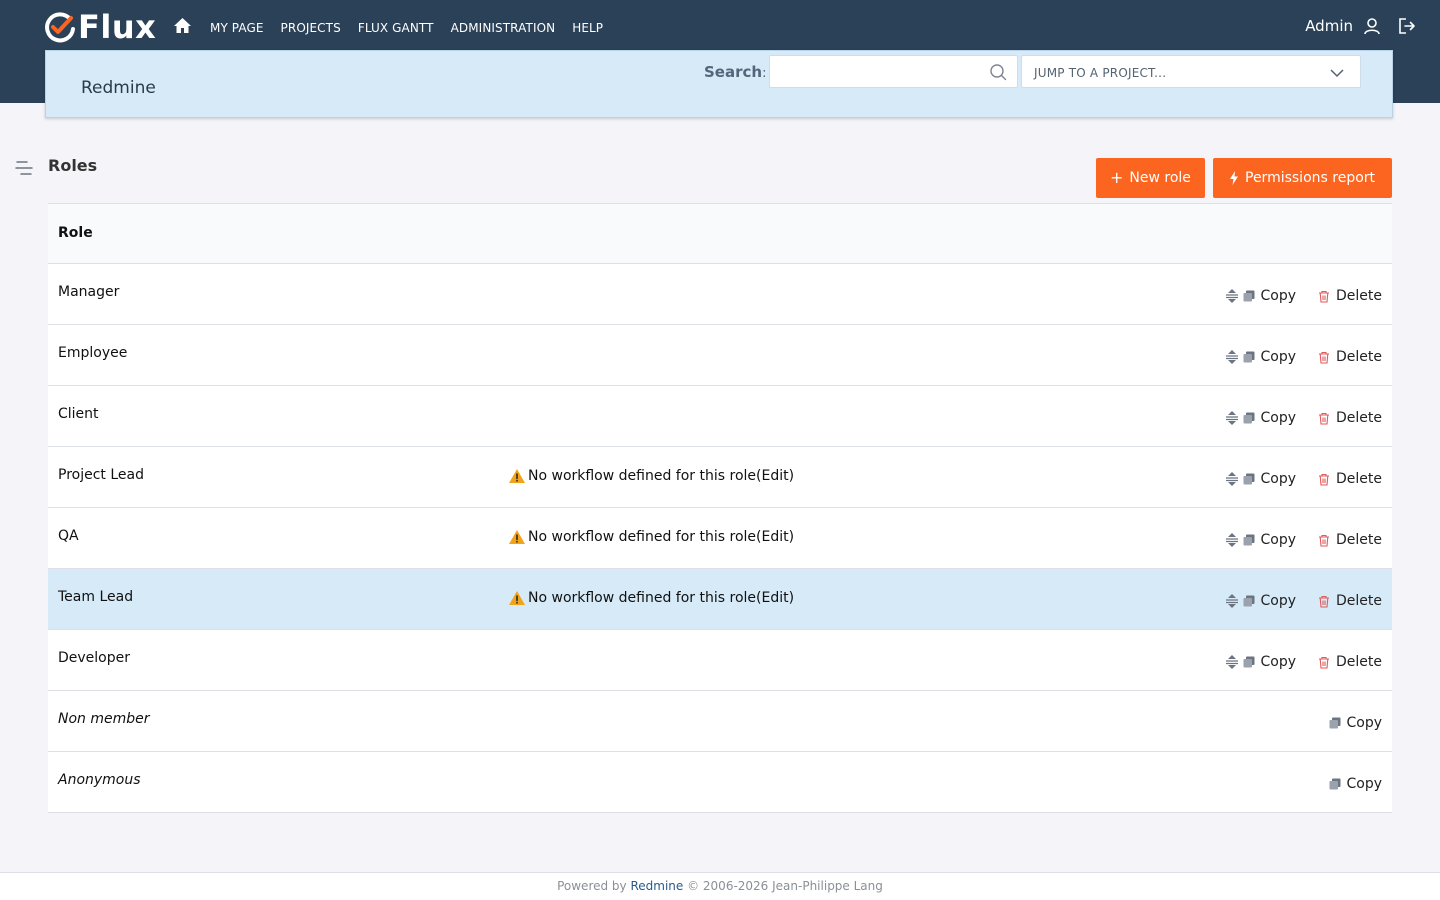 The height and width of the screenshot is (900, 1440). Describe the element at coordinates (101, 475) in the screenshot. I see `role-name-link: Project Lead` at that location.